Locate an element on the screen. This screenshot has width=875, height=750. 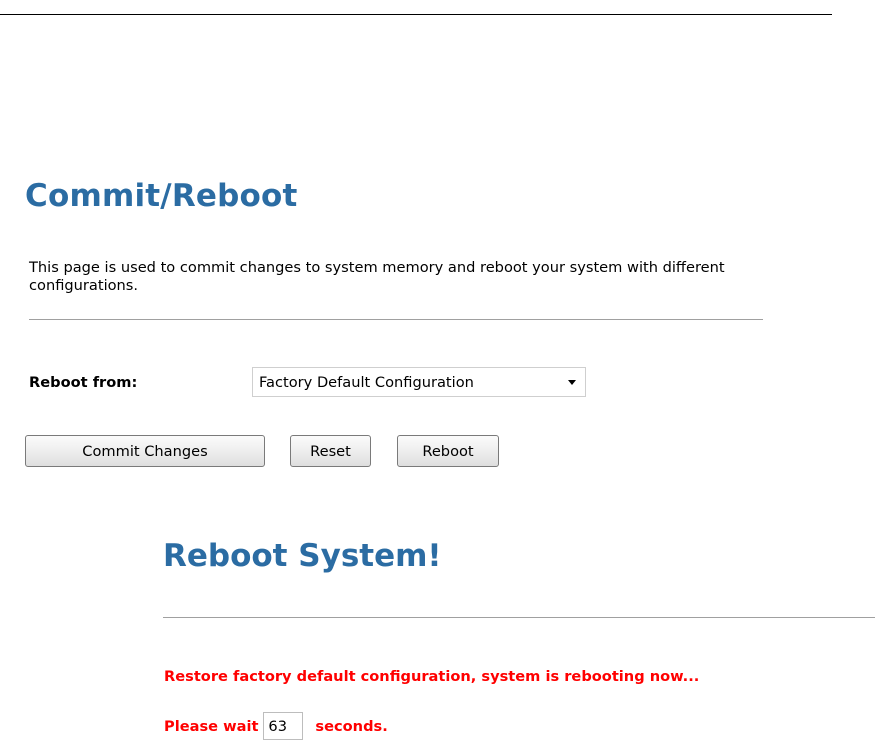
section-divider is located at coordinates (396, 319).